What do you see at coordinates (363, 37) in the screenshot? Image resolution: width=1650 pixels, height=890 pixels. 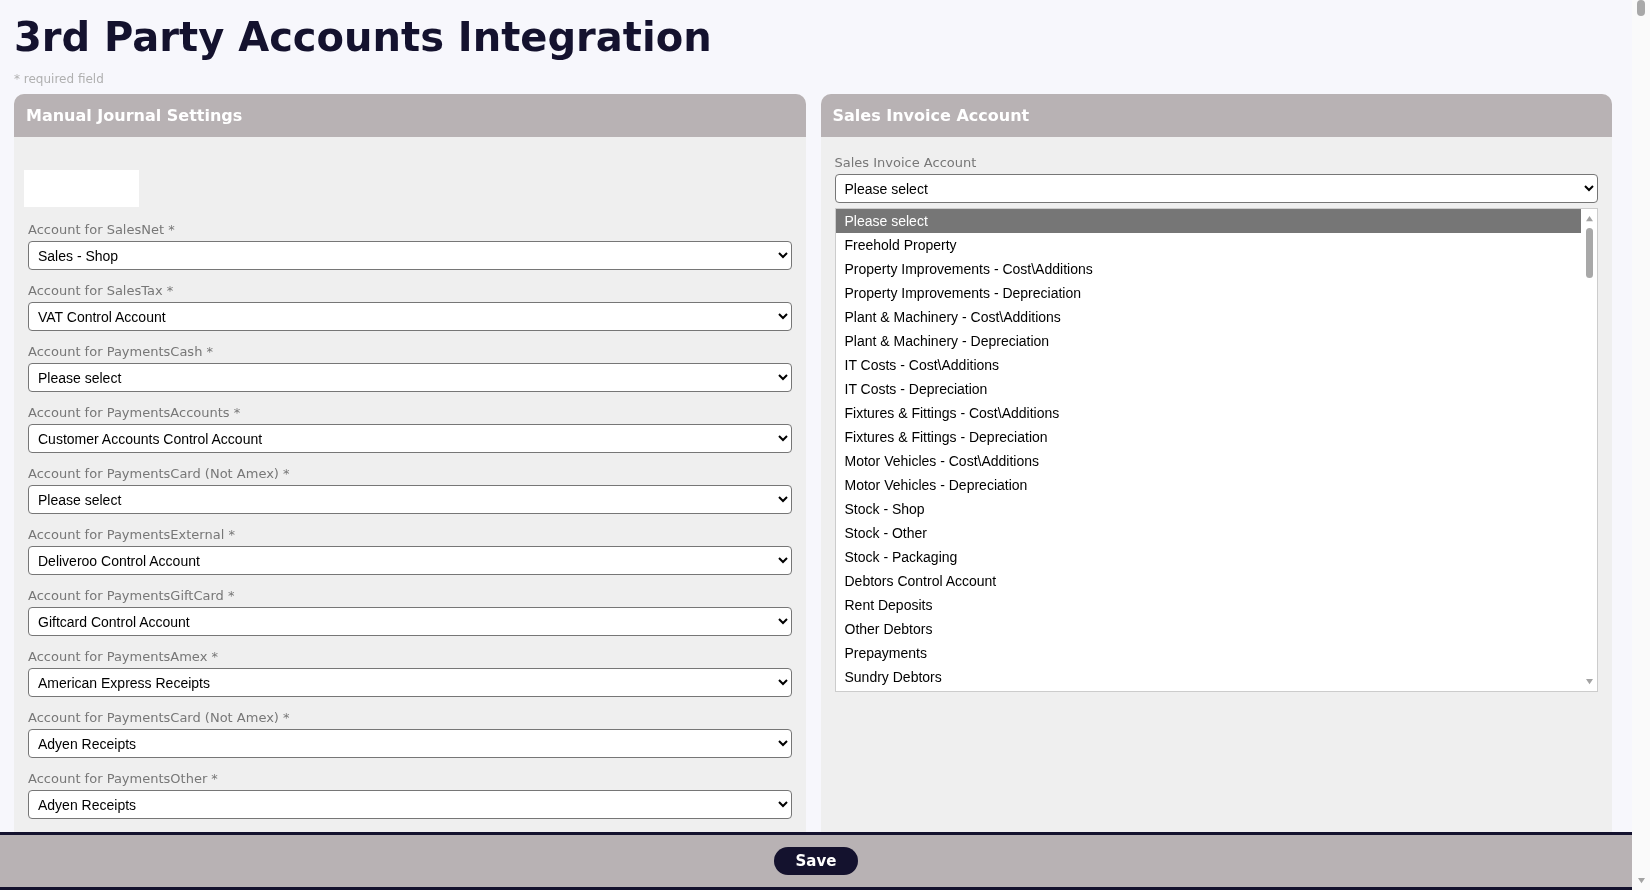 I see `page-title: 3rd Party Accounts Integration` at bounding box center [363, 37].